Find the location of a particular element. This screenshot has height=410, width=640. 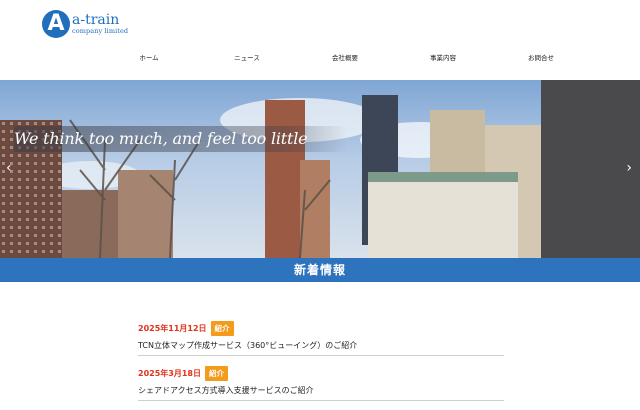

news-date: 2025年3月18日 is located at coordinates (169, 373).